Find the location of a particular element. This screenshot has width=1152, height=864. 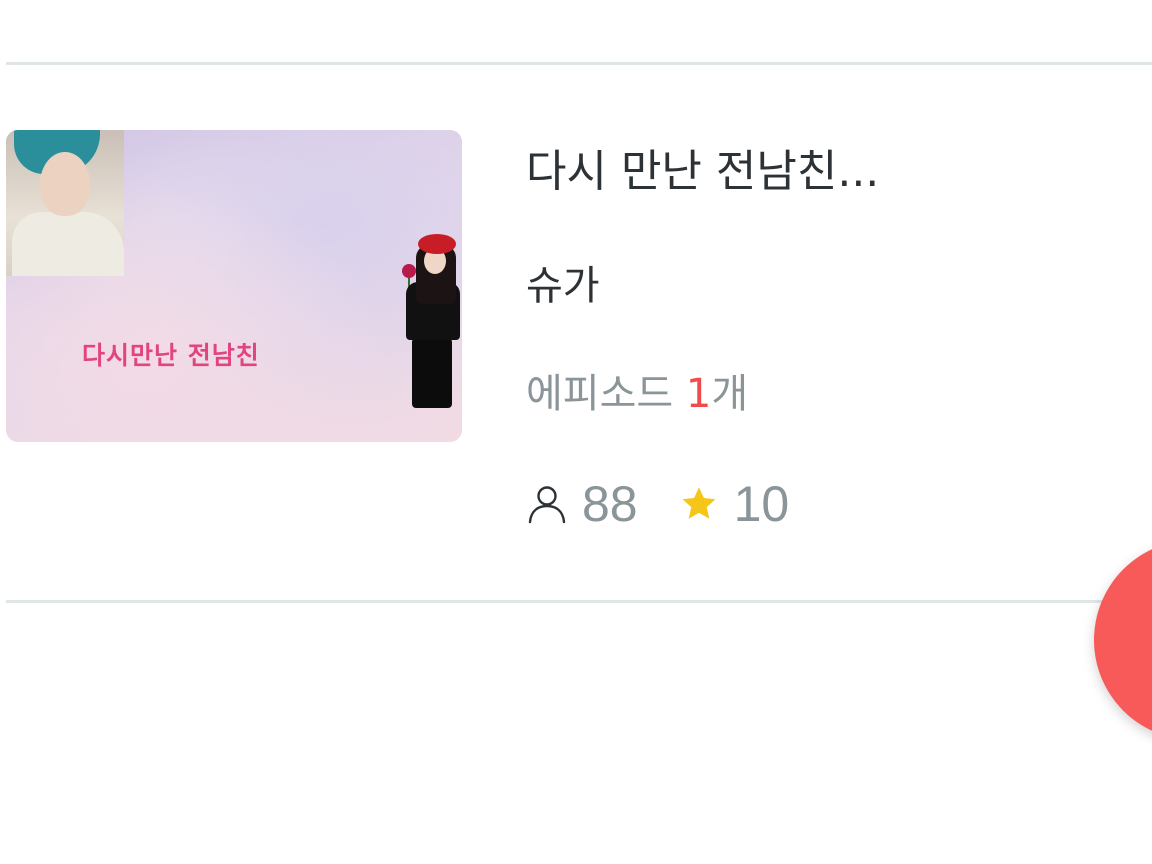

episode-count-number: 1 is located at coordinates (698, 394).